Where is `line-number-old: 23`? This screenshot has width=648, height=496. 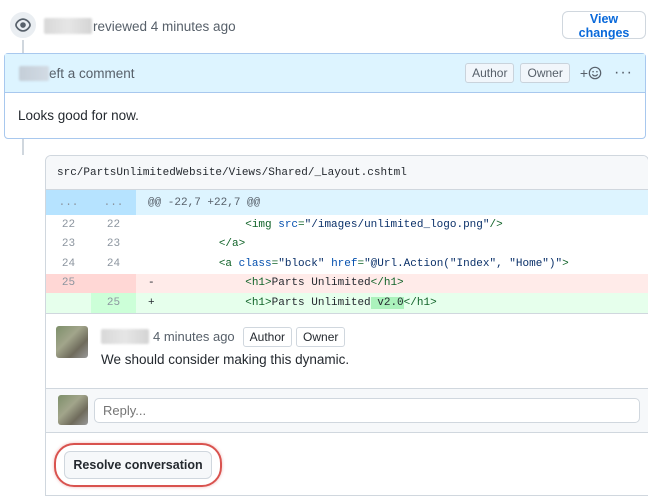 line-number-old: 23 is located at coordinates (68, 245).